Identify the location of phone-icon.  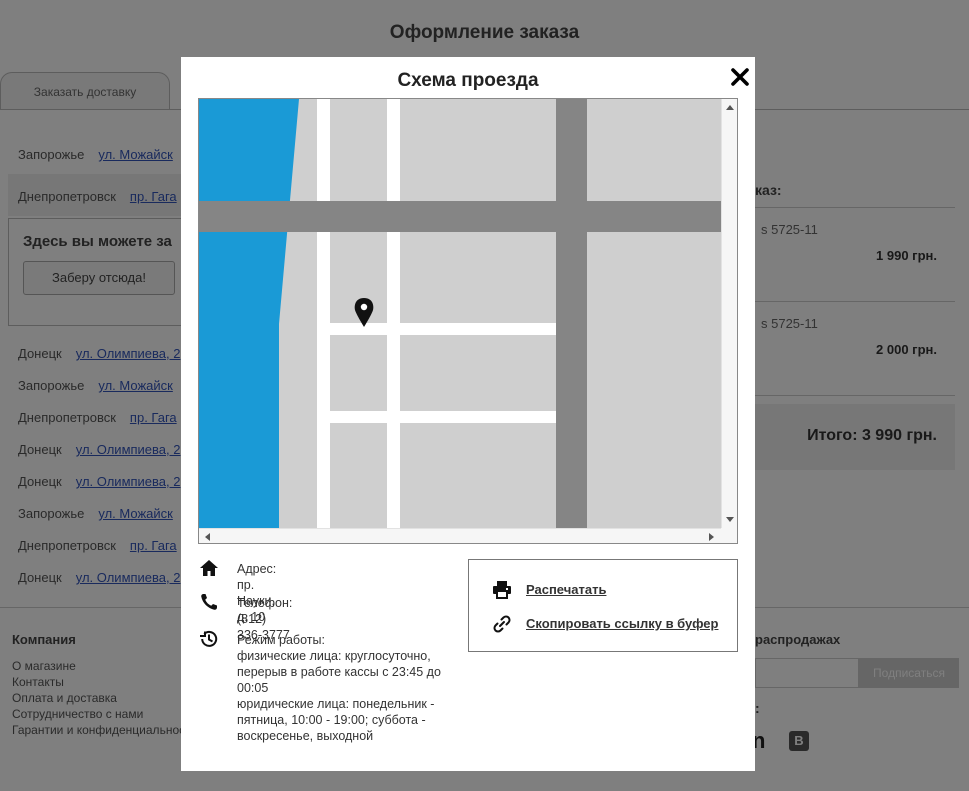
(209, 602).